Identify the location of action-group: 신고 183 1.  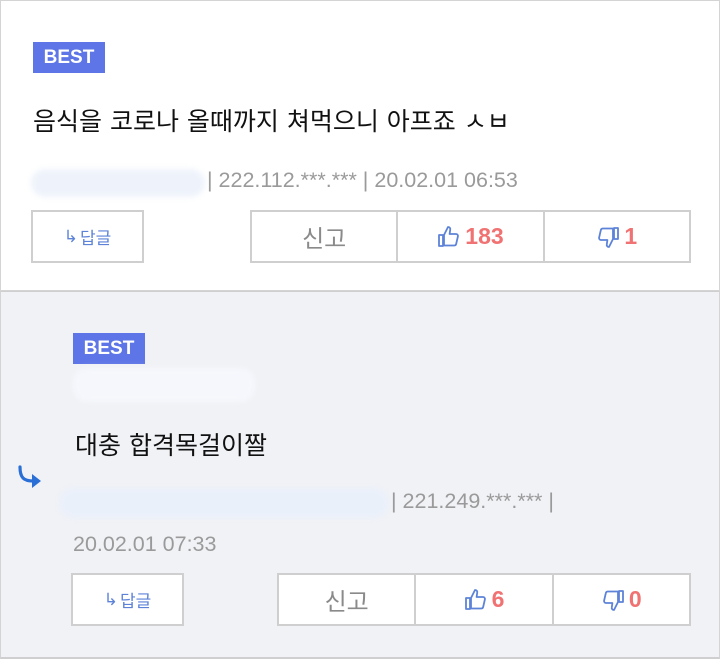
(470, 236).